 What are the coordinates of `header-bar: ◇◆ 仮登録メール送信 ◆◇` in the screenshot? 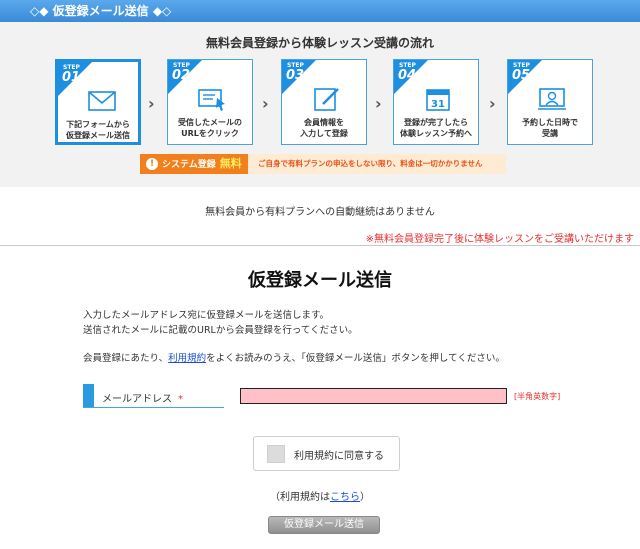 It's located at (320, 11).